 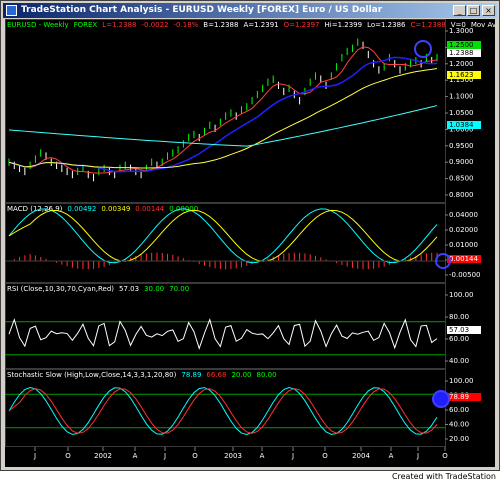 I want to click on panel-header-item: 78.89, so click(x=191, y=375).